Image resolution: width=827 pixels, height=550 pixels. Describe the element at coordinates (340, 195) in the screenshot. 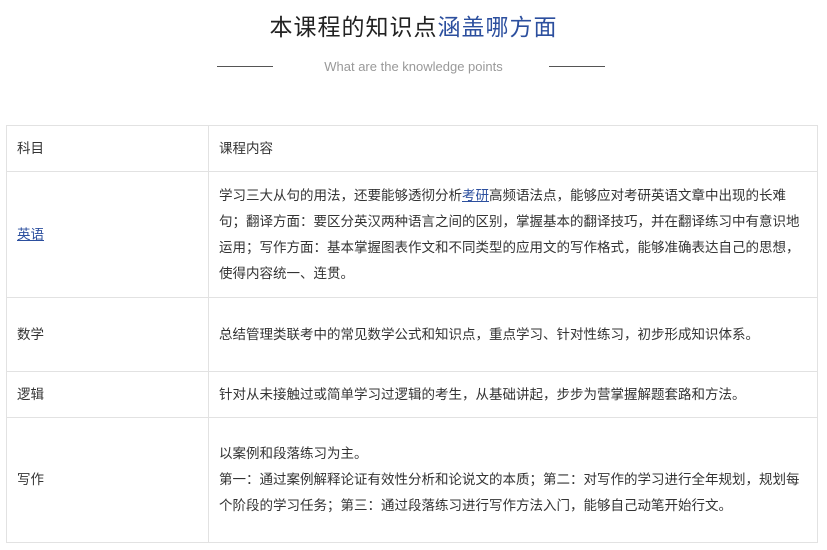

I see `content-text-pre: 学习三大从句的用法，还要能够透彻分析` at that location.